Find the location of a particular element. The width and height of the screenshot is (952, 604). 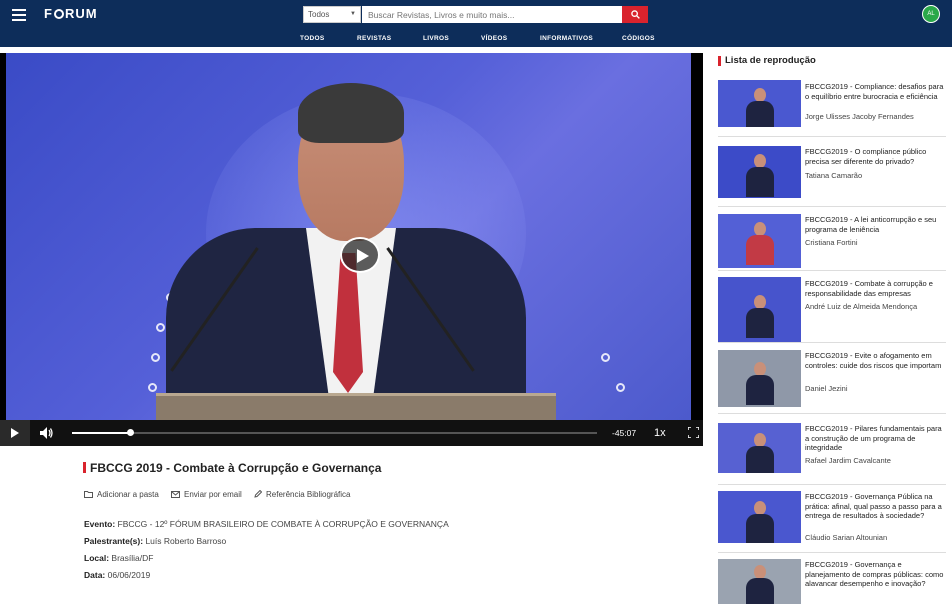

search-scope-value: Todos is located at coordinates (319, 14).